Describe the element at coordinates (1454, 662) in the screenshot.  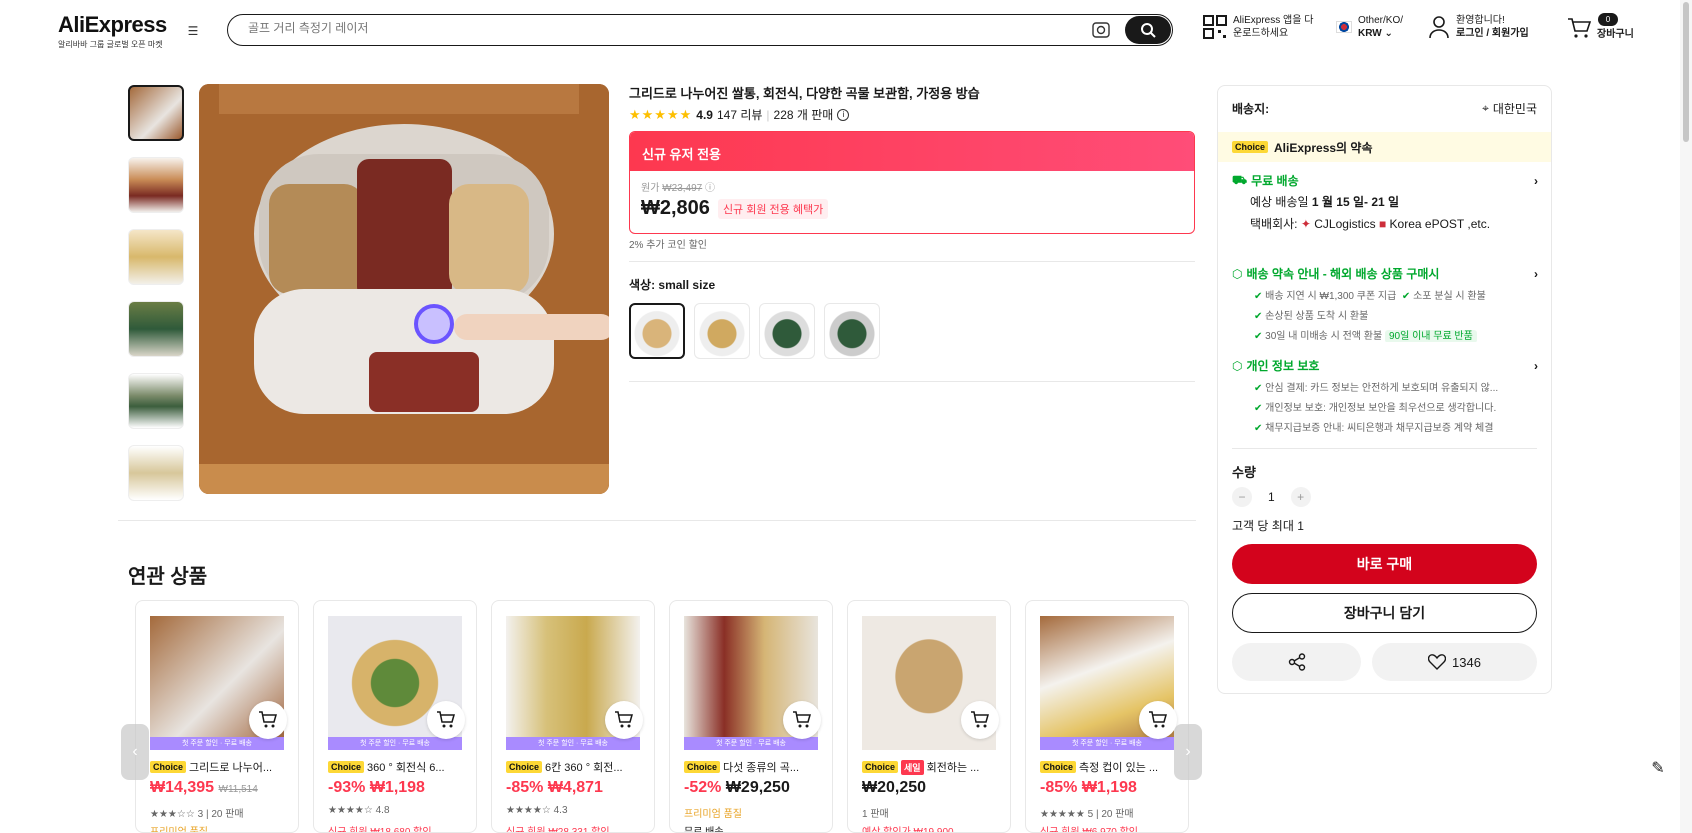
I see `wishlist-button: 1346` at that location.